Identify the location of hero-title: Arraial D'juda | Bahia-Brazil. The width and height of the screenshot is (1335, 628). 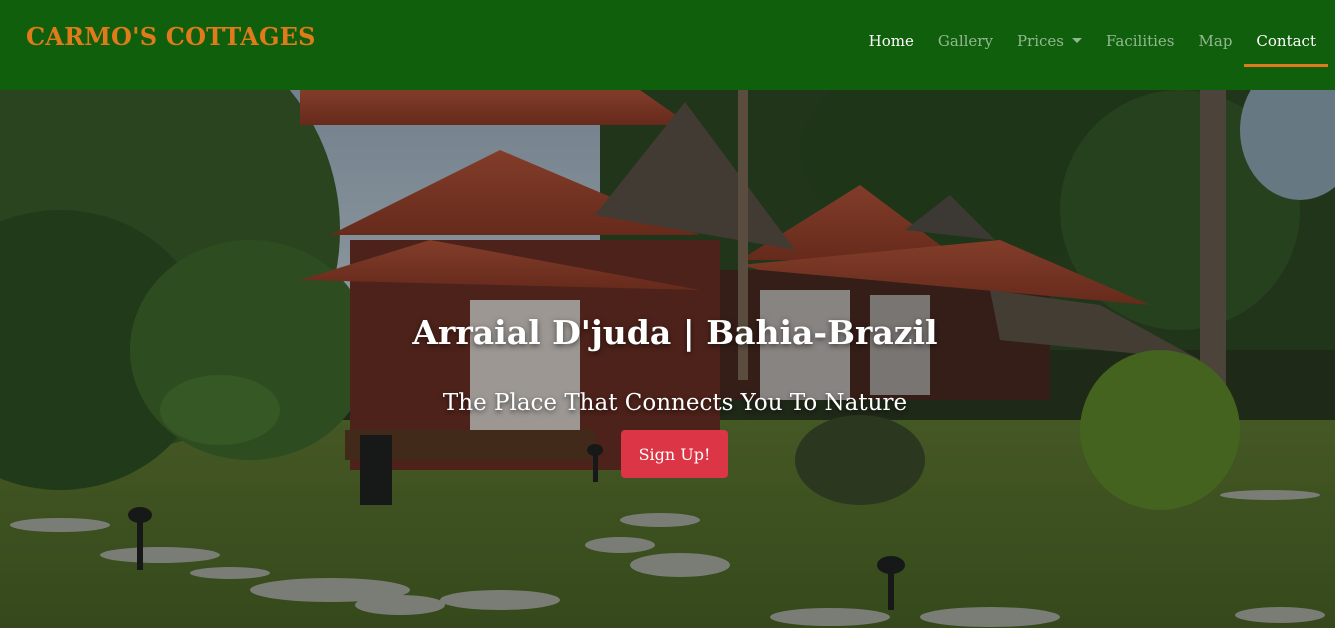
(675, 332).